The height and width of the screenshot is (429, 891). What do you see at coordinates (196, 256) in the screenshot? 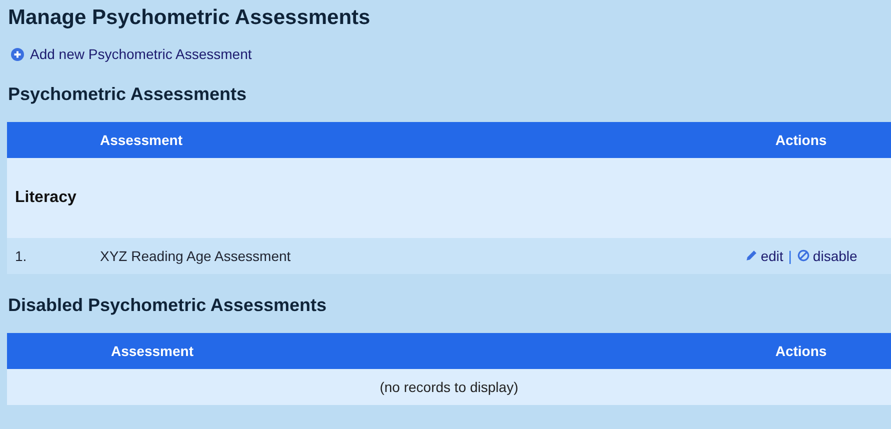
I see `table-cell-text: XYZ Reading Age Assessment` at bounding box center [196, 256].